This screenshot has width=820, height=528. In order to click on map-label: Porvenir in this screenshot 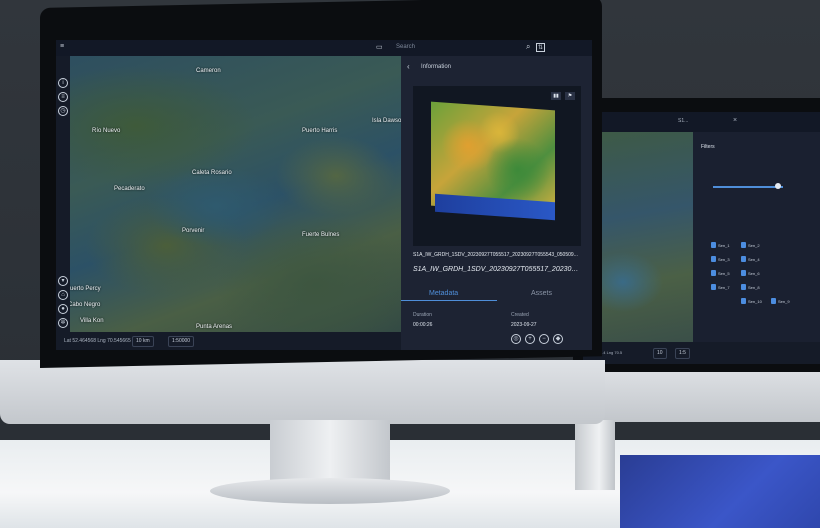, I will do `click(193, 231)`.